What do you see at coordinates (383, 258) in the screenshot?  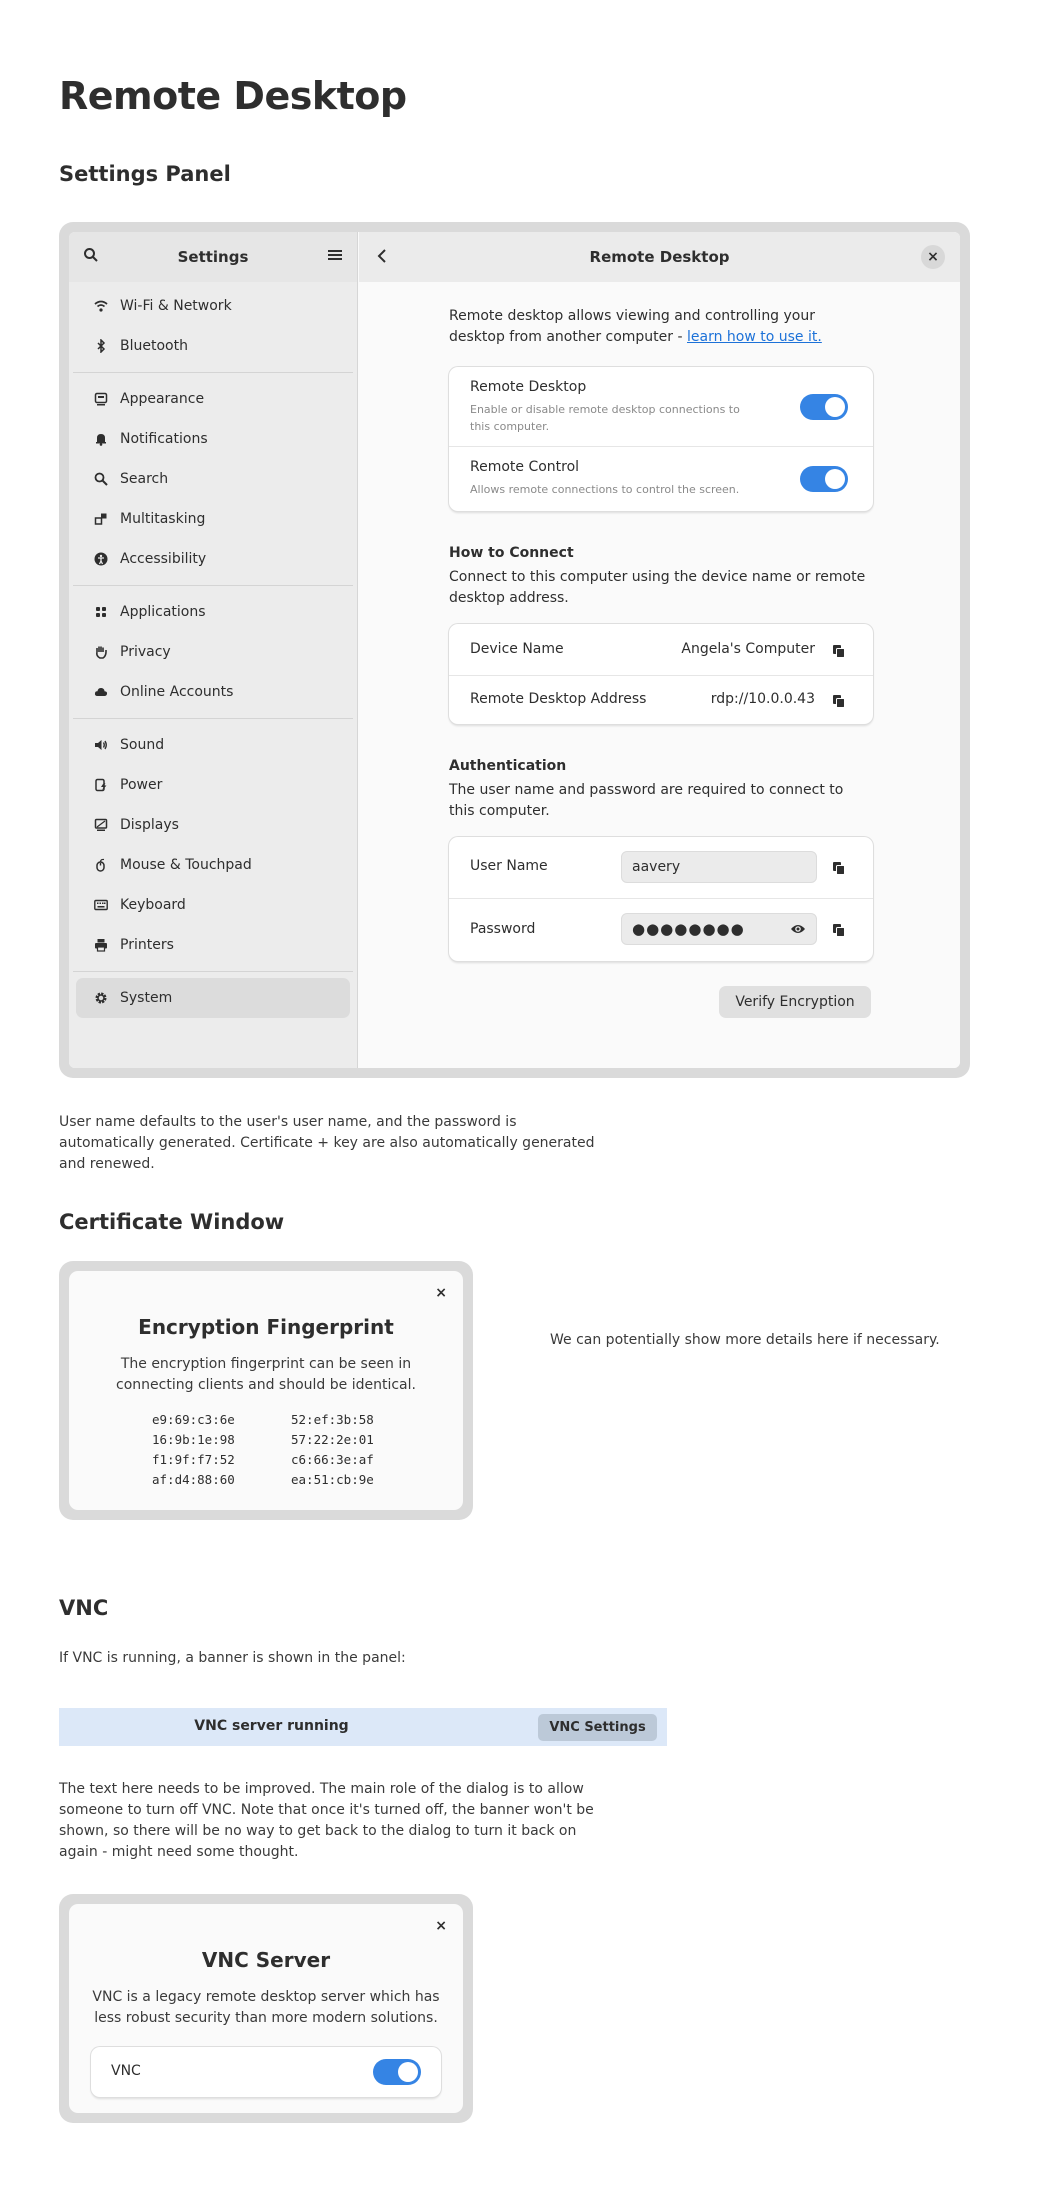 I see `back-arrow-icon` at bounding box center [383, 258].